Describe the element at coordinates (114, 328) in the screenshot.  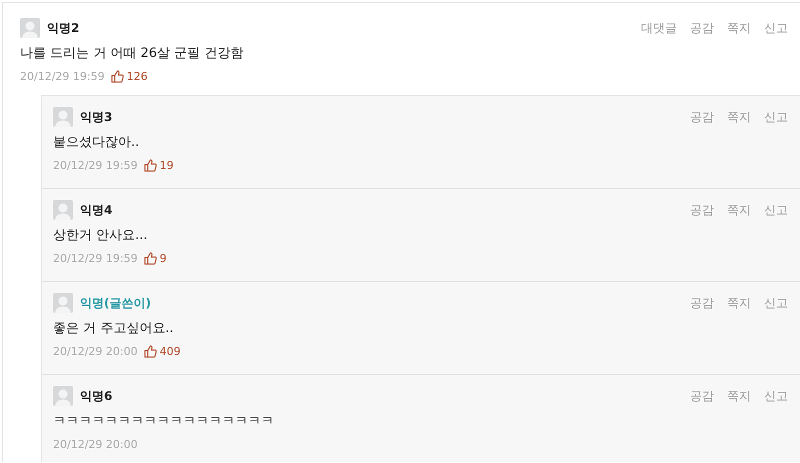
I see `comment-text: 좋은 거 주고싶어요..` at that location.